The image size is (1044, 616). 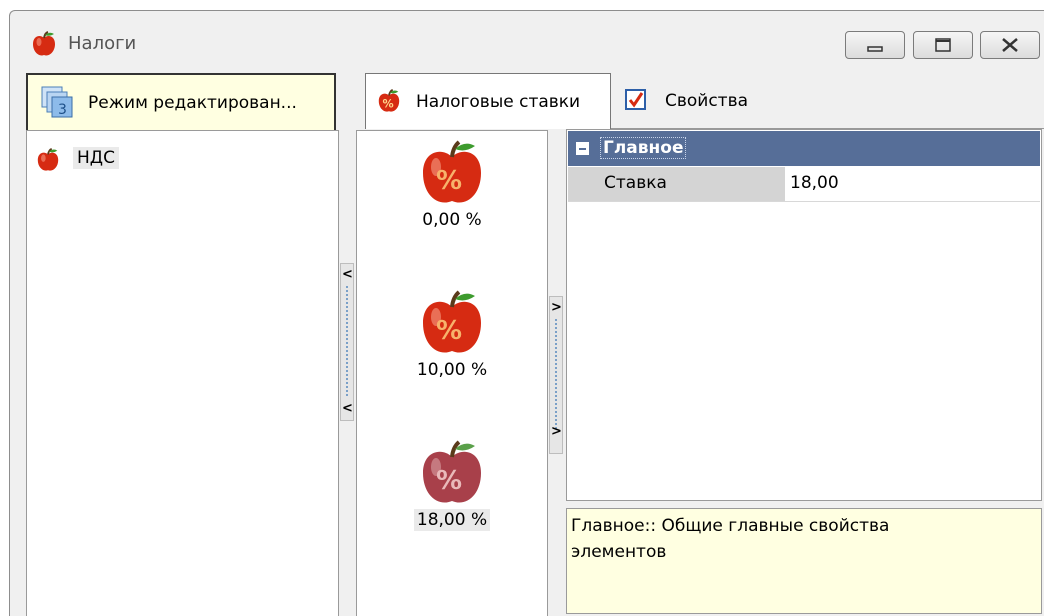 What do you see at coordinates (452, 220) in the screenshot?
I see `rate-label: 0,00 %` at bounding box center [452, 220].